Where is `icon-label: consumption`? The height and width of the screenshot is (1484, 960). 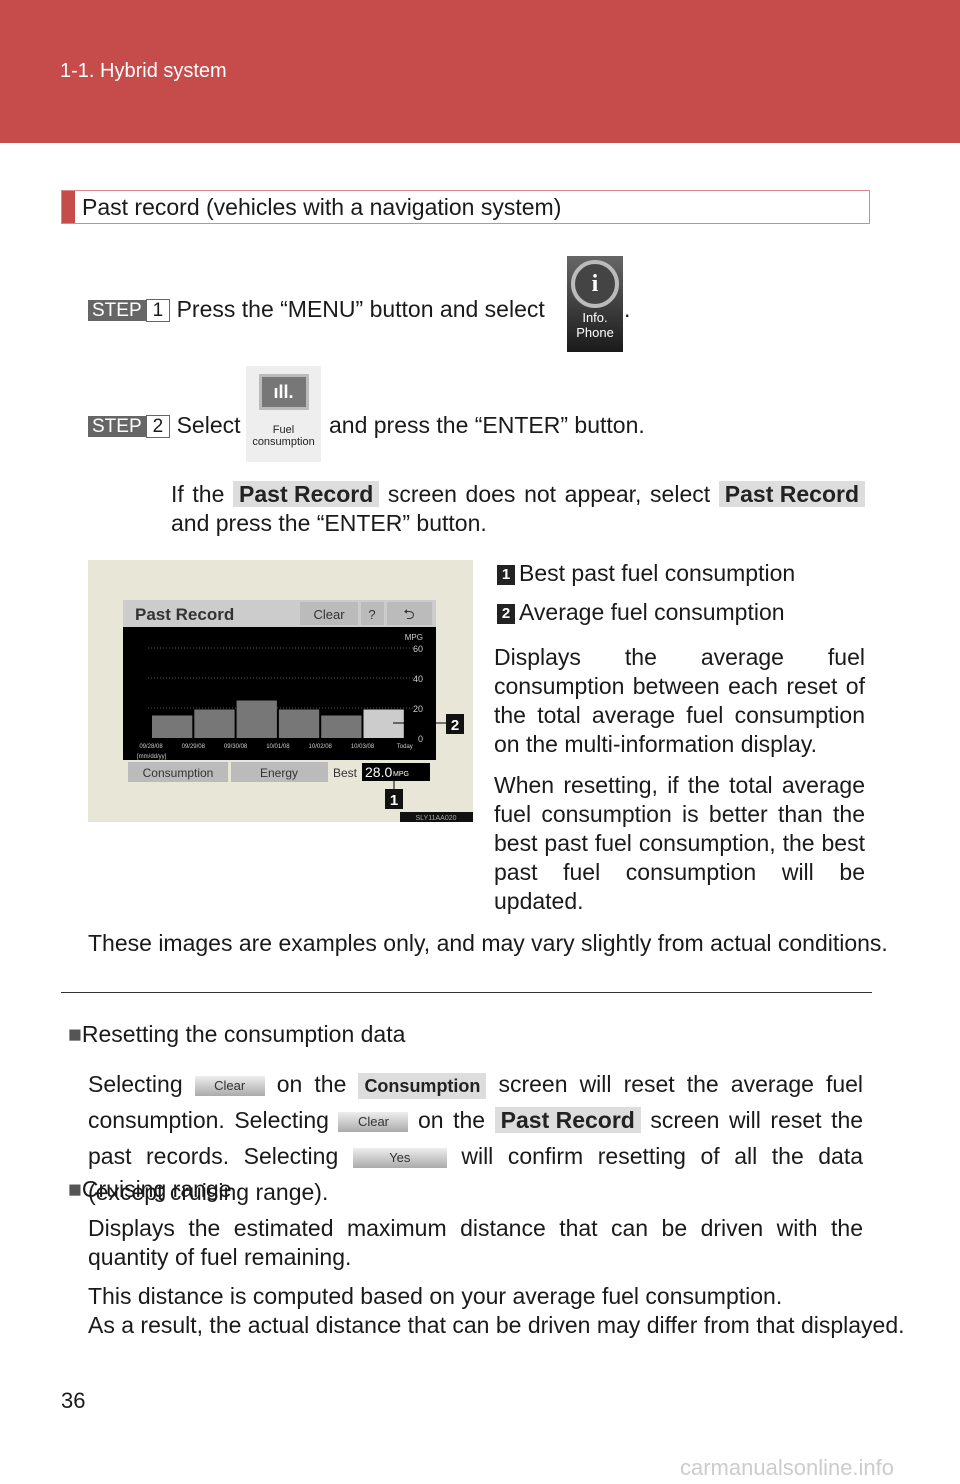 icon-label: consumption is located at coordinates (283, 442).